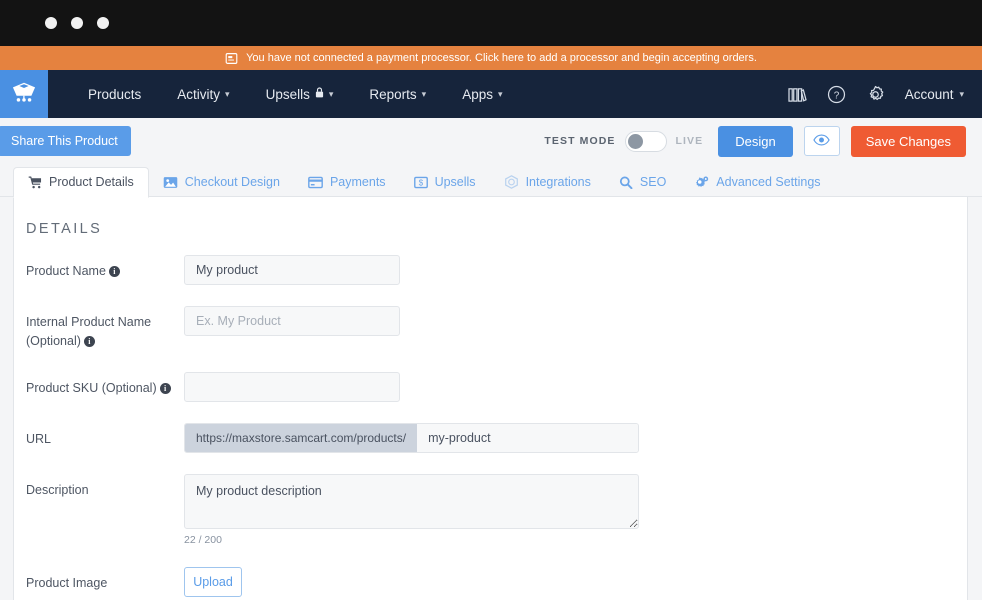 The width and height of the screenshot is (982, 600). I want to click on gears-icon, so click(701, 182).